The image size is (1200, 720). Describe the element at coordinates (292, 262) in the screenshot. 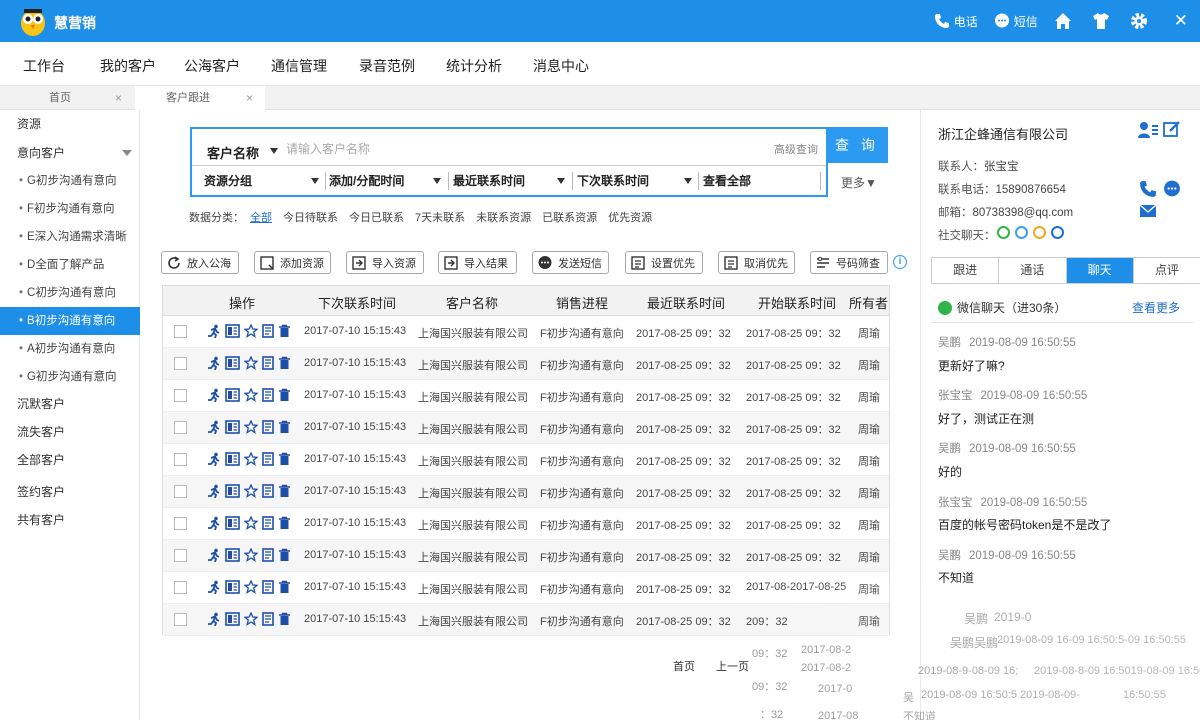

I see `add-resource-button: 添加资源` at that location.